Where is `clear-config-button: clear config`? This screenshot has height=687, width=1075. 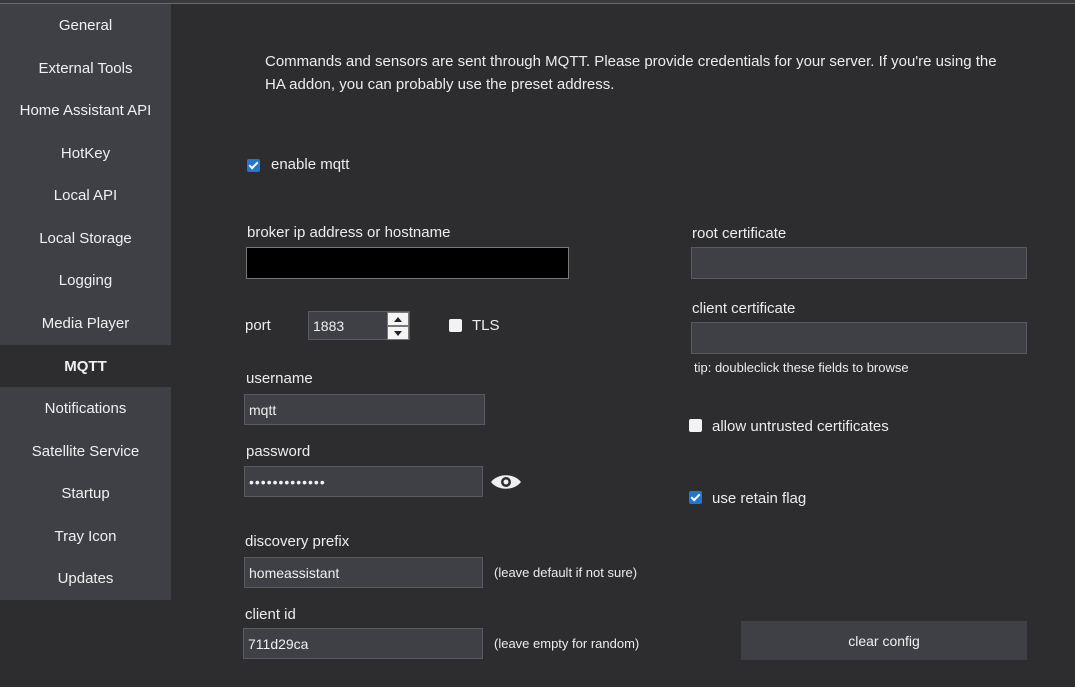 clear-config-button: clear config is located at coordinates (884, 640).